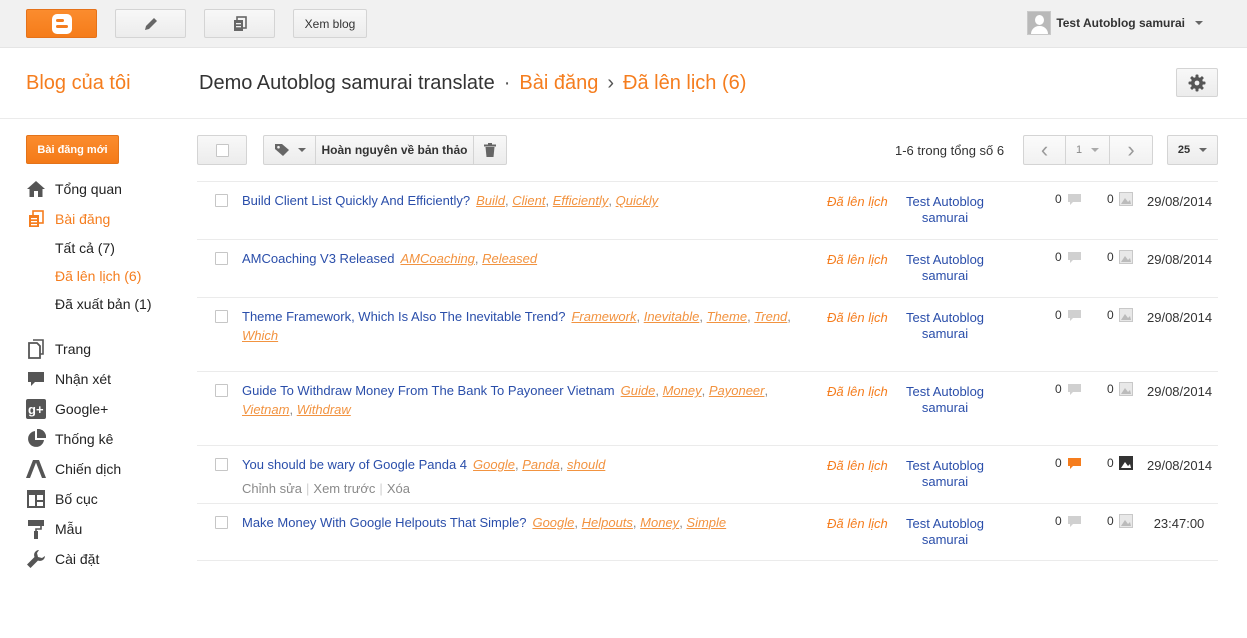 The image size is (1247, 638). Describe the element at coordinates (78, 83) in the screenshot. I see `my-blog-link: Blog của tôi` at that location.